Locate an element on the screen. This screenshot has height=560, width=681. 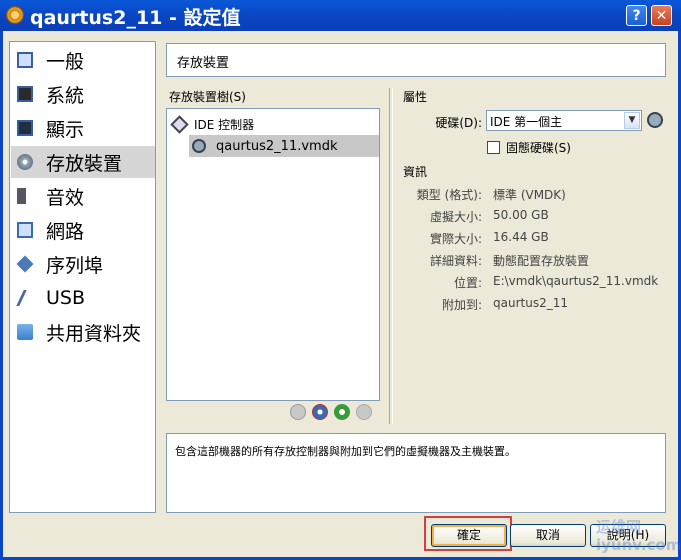
watermark: 运维网 iyunv.com is located at coordinates (638, 538).